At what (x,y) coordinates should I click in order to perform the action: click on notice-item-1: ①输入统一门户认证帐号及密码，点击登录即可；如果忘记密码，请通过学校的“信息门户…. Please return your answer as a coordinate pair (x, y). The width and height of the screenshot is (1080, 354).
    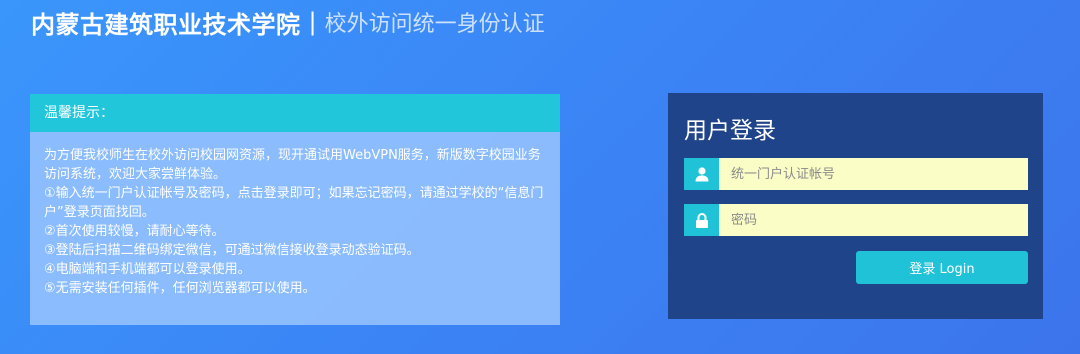
    Looking at the image, I should click on (294, 203).